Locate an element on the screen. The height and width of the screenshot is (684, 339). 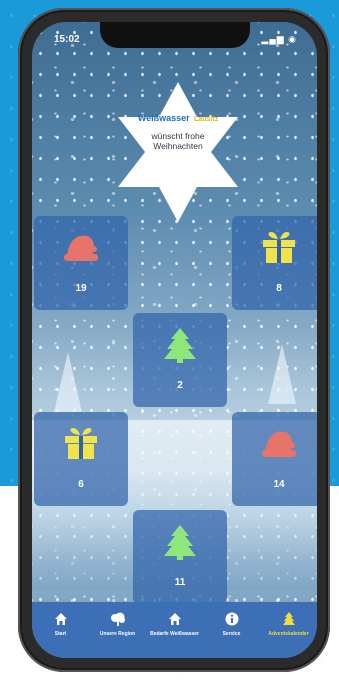
greeting-line-2: Weihnachten is located at coordinates (178, 146).